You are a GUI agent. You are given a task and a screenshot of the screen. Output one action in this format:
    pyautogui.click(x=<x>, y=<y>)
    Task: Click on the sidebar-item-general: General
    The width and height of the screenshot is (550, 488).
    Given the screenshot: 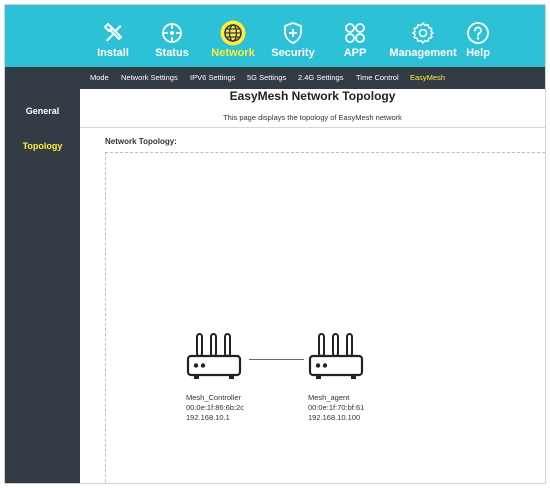 What is the action you would take?
    pyautogui.click(x=42, y=111)
    